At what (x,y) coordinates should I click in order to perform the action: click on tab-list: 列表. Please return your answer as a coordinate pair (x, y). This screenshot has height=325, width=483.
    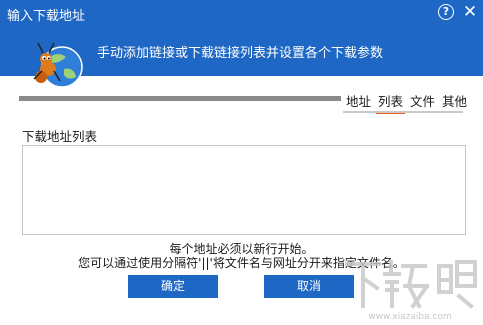
    Looking at the image, I should click on (391, 104).